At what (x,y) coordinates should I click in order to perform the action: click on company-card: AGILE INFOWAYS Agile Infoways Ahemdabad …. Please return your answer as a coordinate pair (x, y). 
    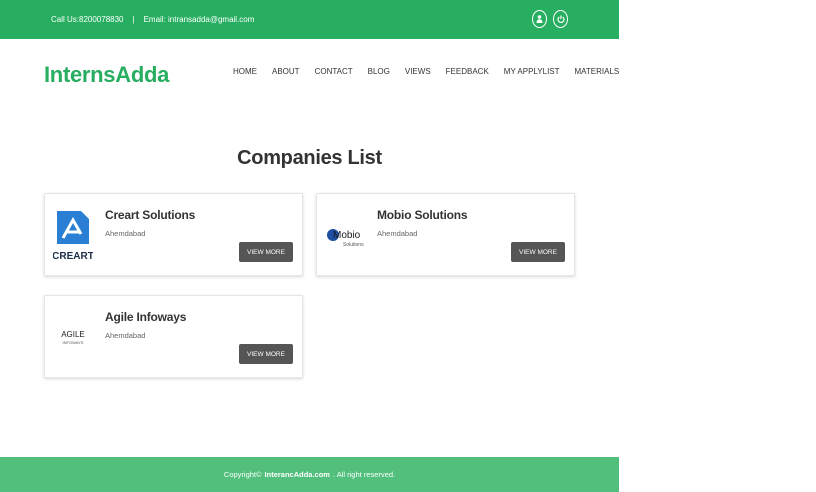
    Looking at the image, I should click on (173, 336).